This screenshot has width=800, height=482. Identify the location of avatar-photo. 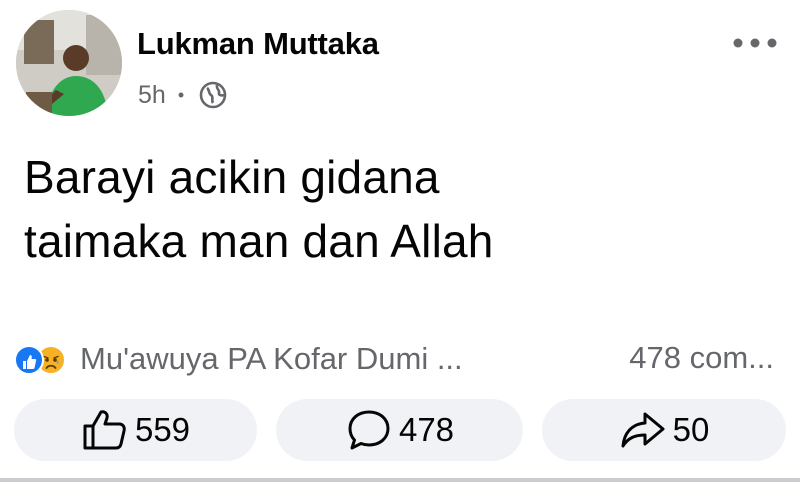
(69, 63).